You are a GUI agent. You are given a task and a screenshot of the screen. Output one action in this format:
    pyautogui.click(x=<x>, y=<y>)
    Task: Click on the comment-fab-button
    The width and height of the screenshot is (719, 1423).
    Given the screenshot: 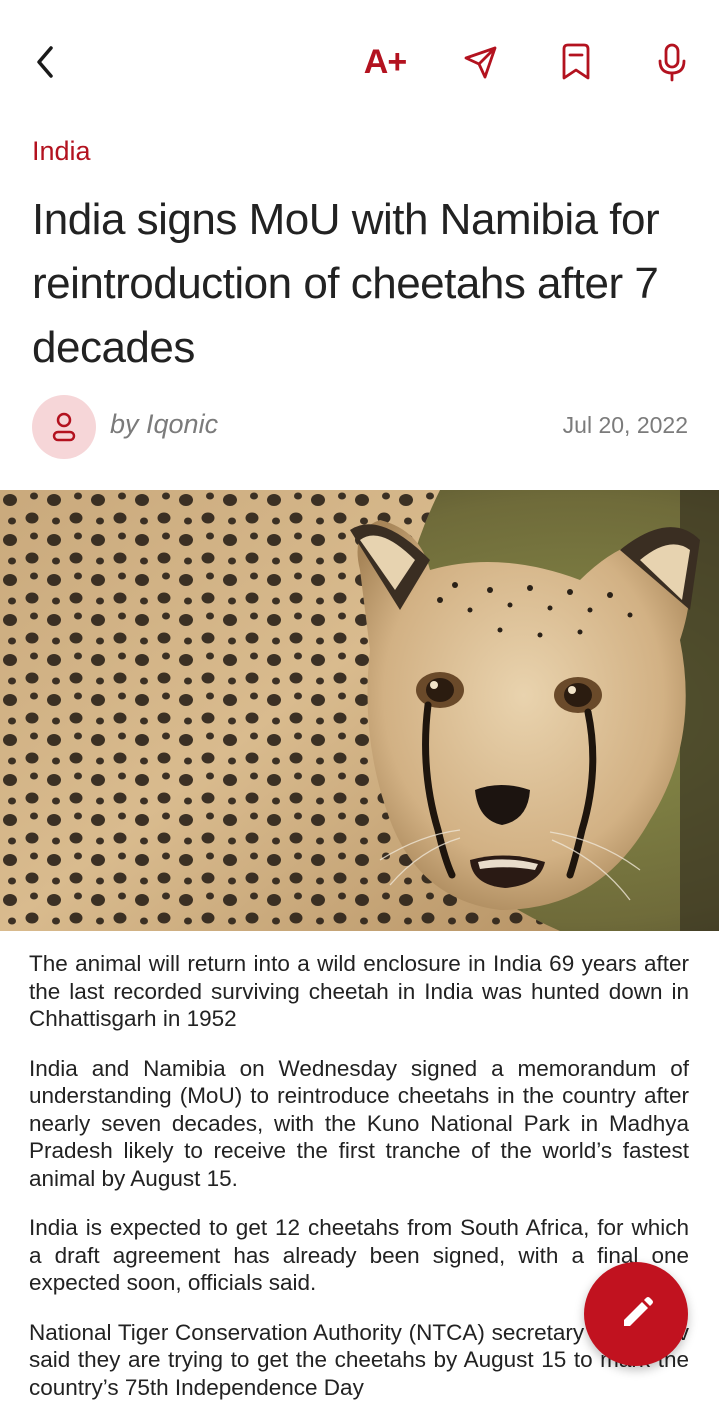 What is the action you would take?
    pyautogui.click(x=636, y=1314)
    